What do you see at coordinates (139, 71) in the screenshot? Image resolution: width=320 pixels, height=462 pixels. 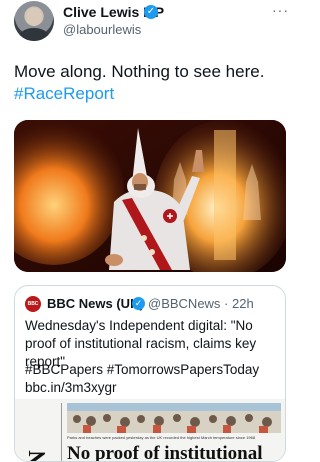 I see `tweet-text: Move along. Nothing to see here.` at bounding box center [139, 71].